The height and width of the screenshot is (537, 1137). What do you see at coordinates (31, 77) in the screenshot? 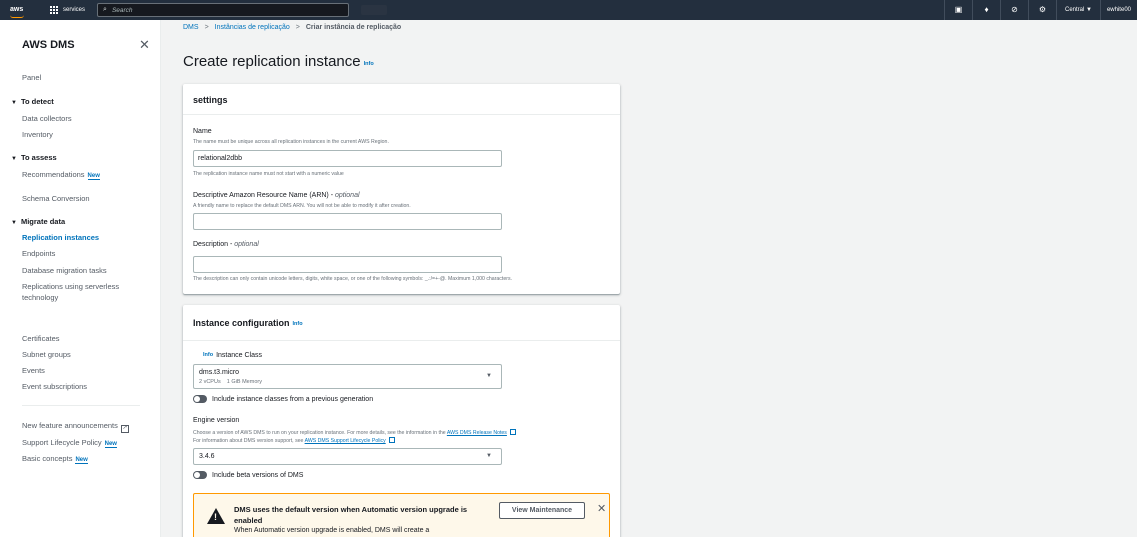
I see `sidebar-item-panel: Panel` at bounding box center [31, 77].